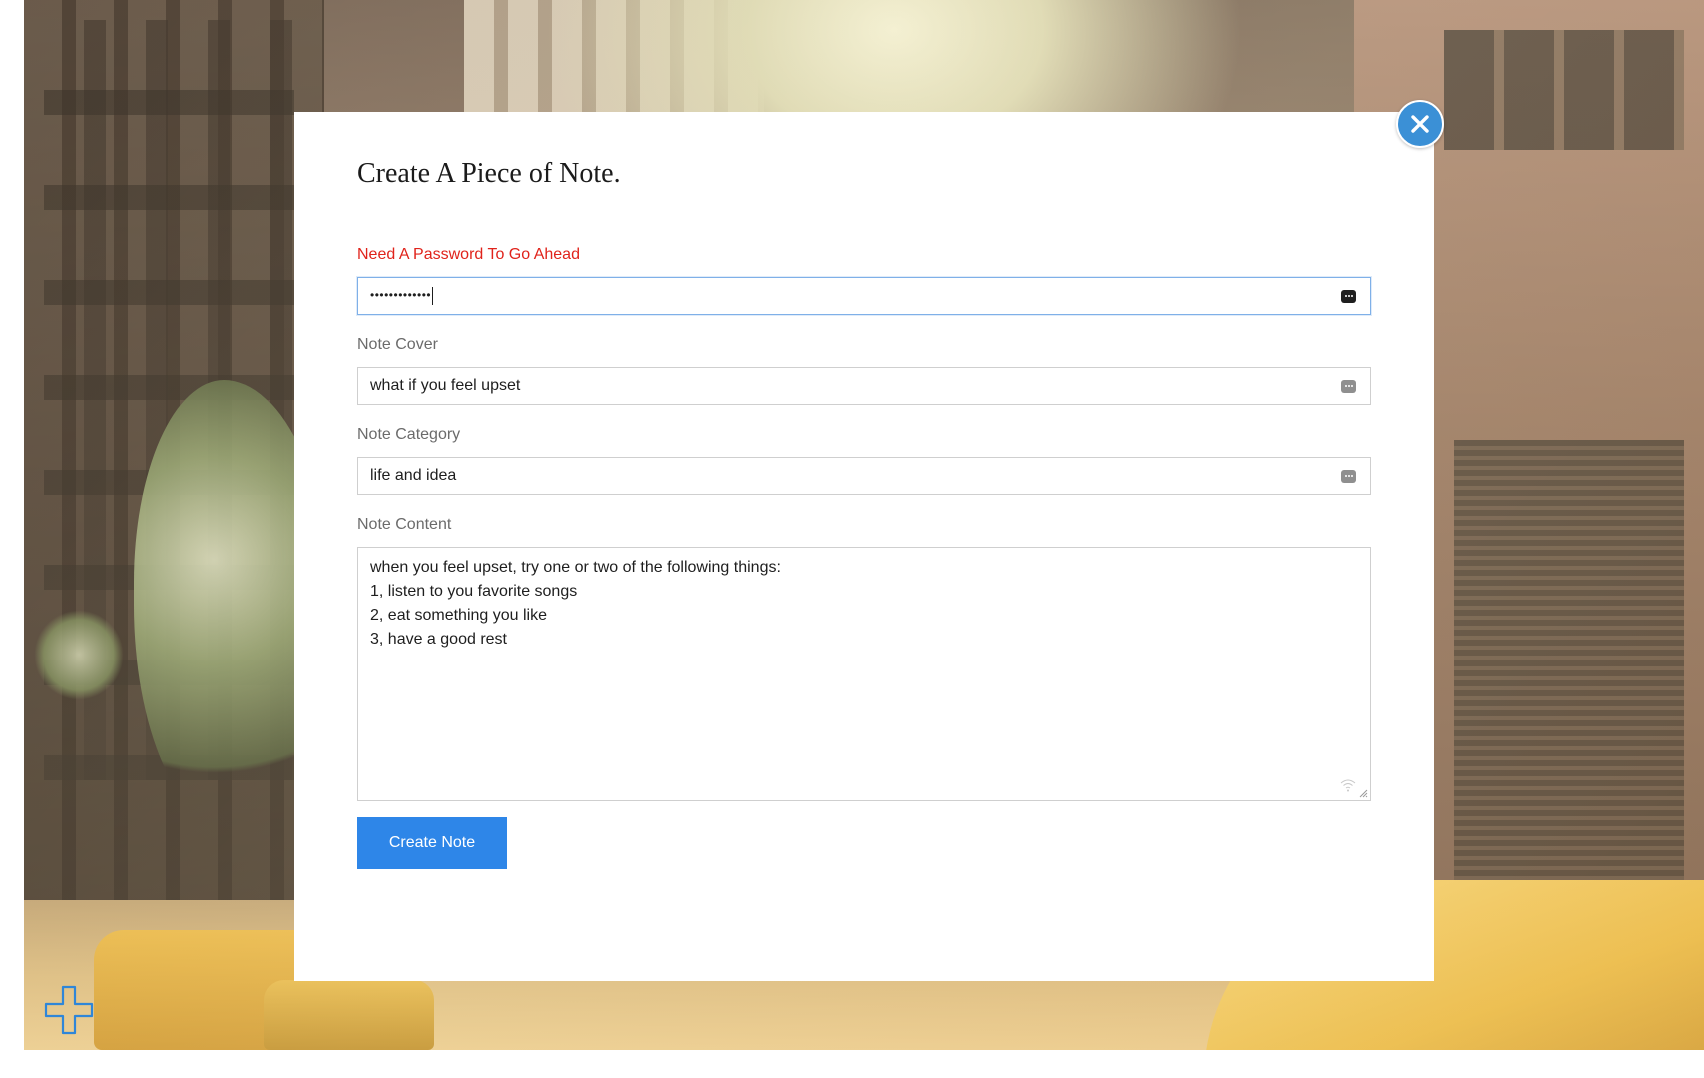 The image size is (1704, 1078). I want to click on note-content-line: 2, eat something you like, so click(458, 615).